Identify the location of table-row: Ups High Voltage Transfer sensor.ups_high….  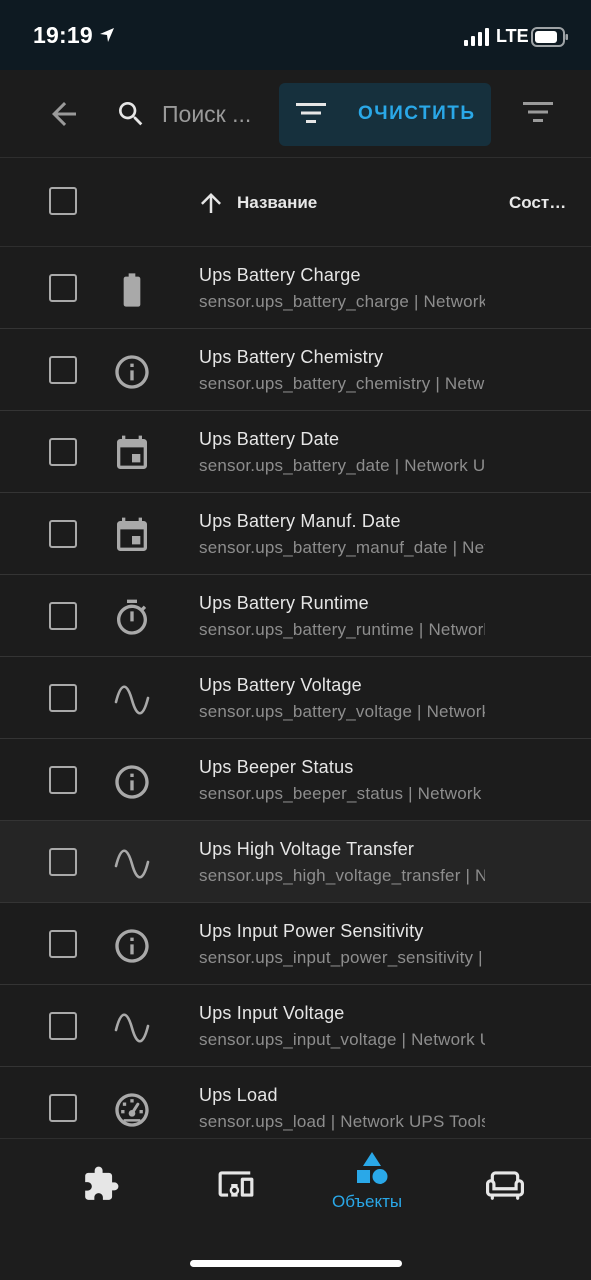
(295, 862).